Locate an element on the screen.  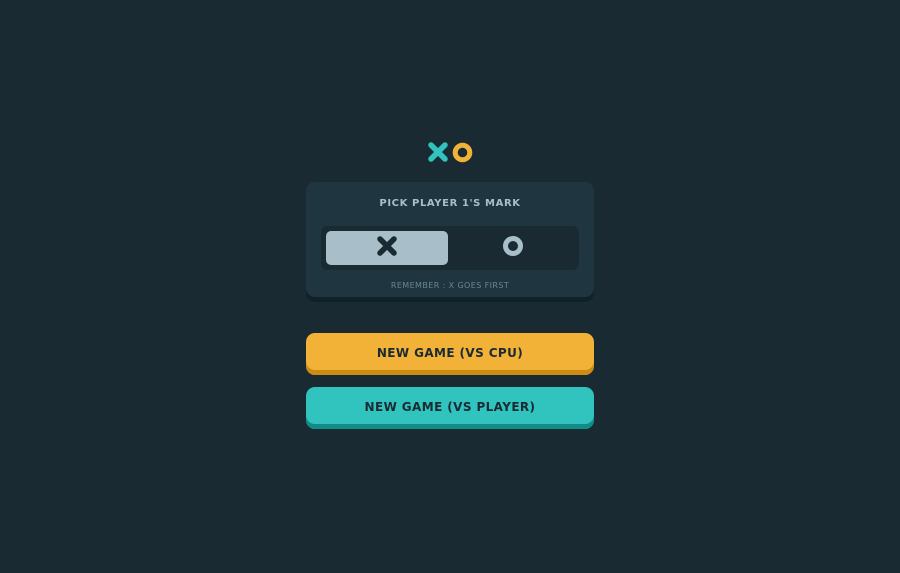
pick-mark-title: PICK PLAYER 1'S MARK is located at coordinates (450, 203).